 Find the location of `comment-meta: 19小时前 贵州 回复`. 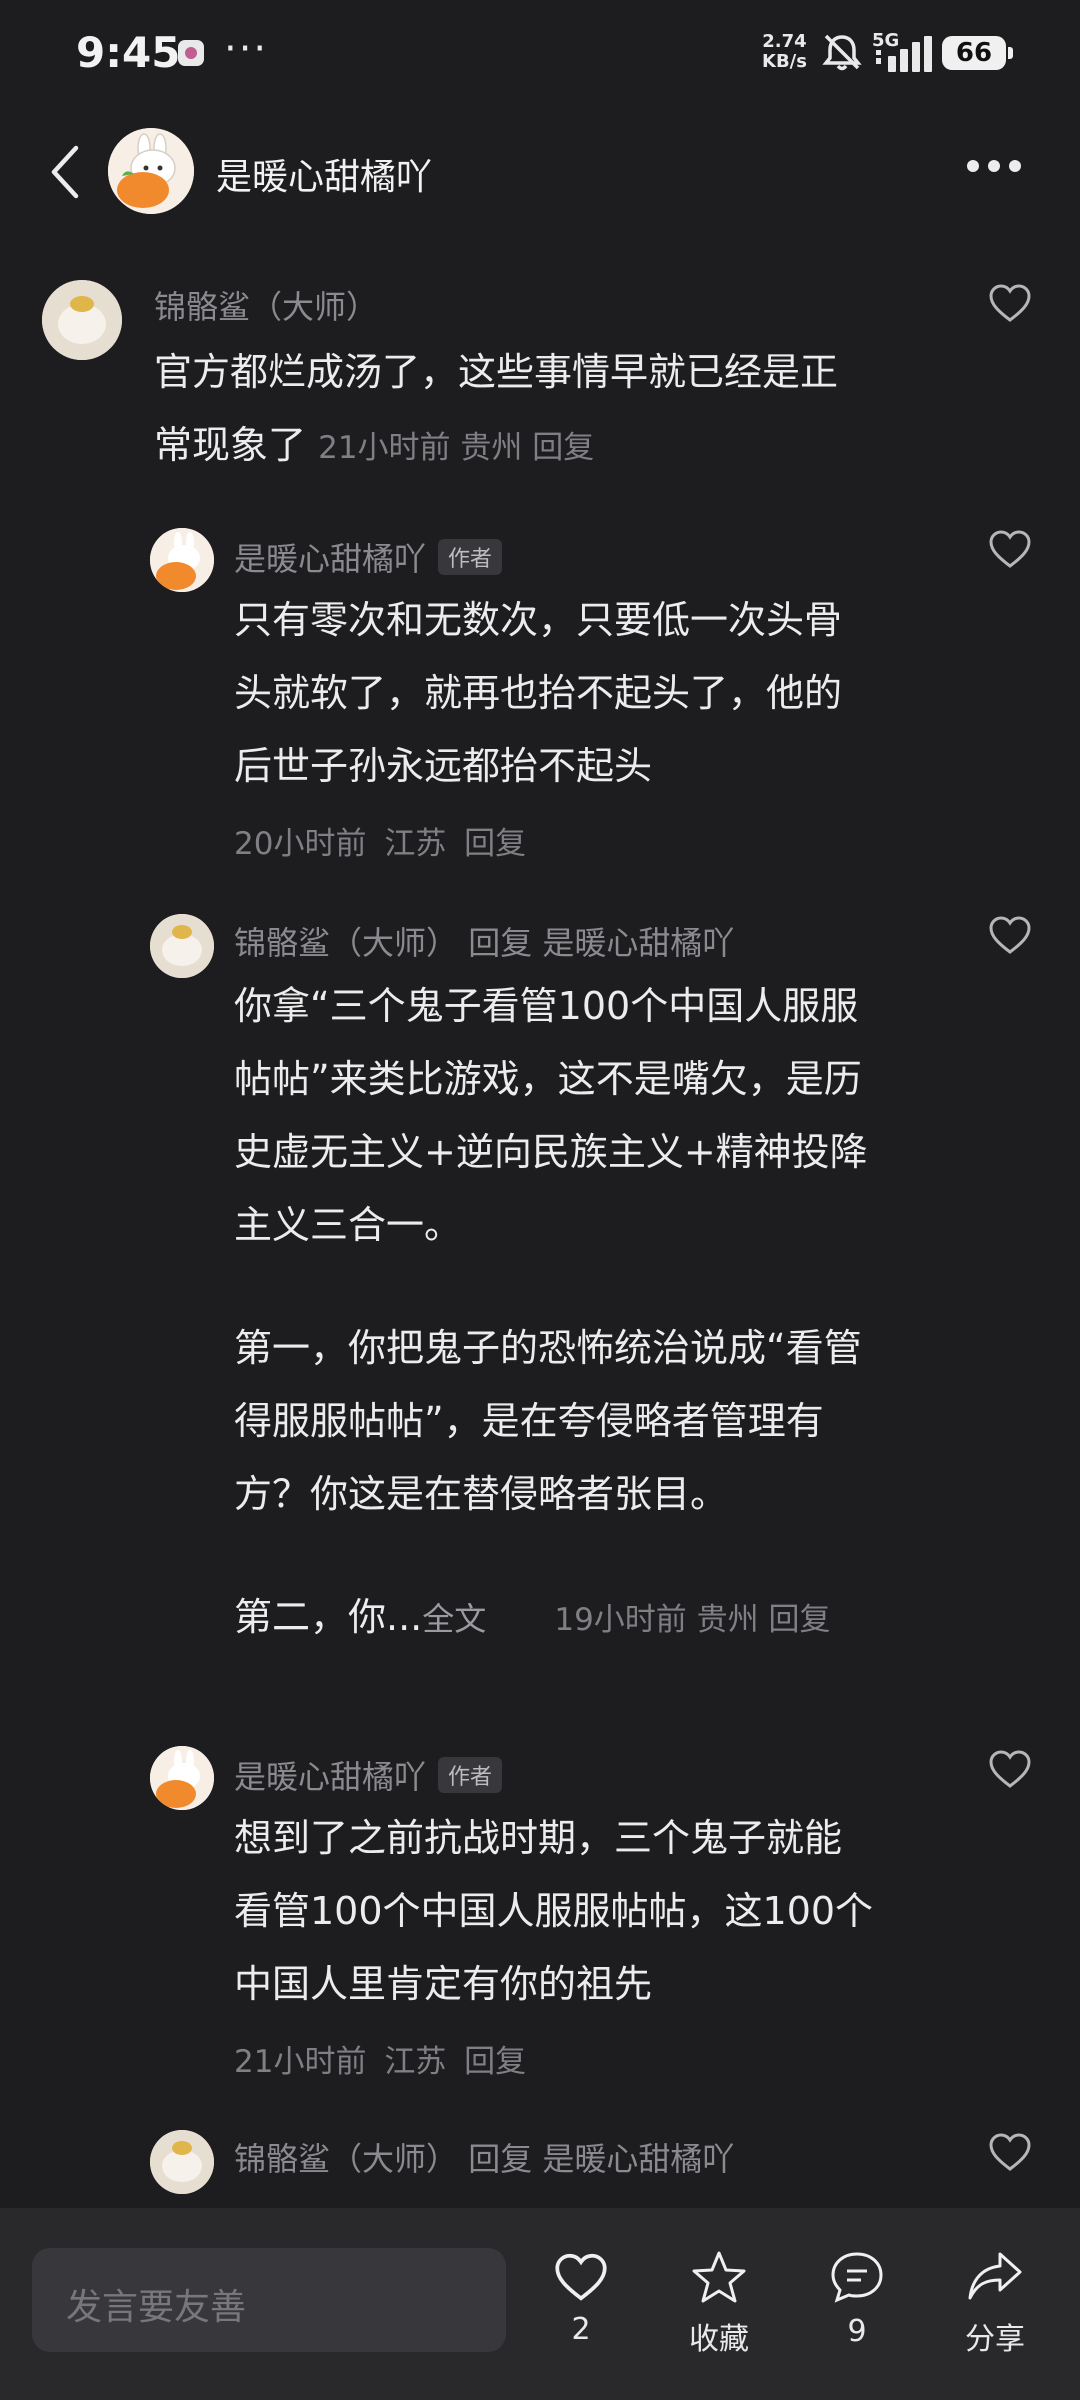

comment-meta: 19小时前 贵州 回复 is located at coordinates (692, 1620).